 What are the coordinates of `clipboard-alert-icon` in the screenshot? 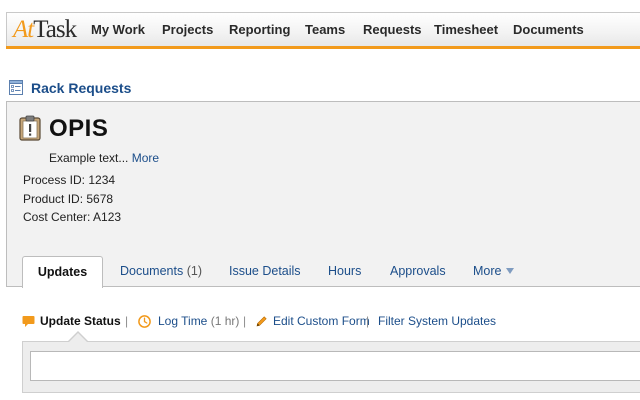 It's located at (30, 128).